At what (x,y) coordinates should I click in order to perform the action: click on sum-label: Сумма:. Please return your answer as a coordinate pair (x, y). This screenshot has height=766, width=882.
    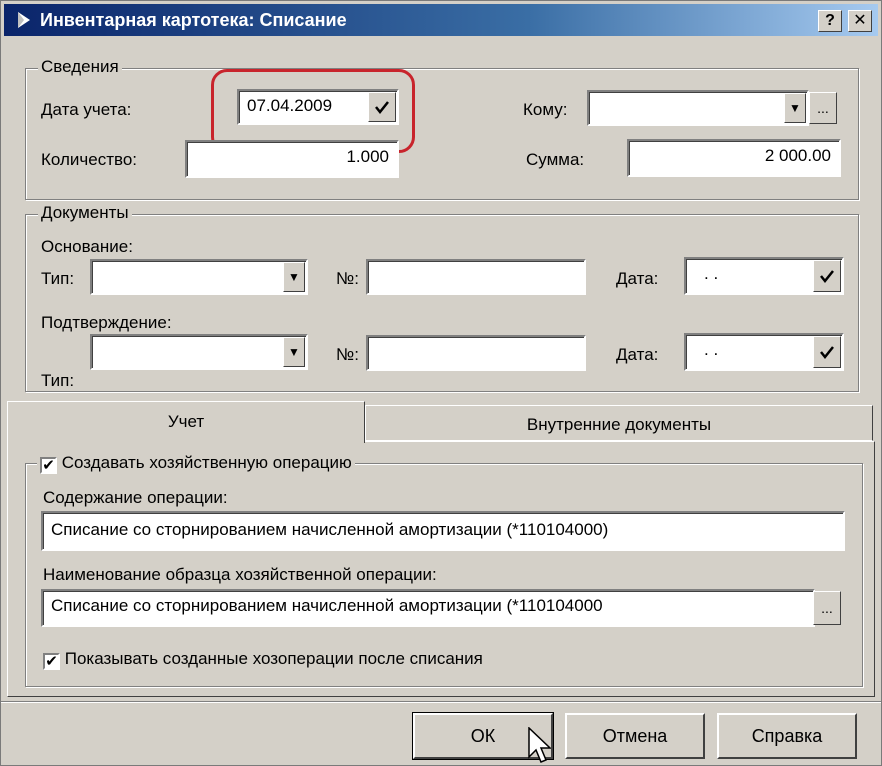
    Looking at the image, I should click on (555, 159).